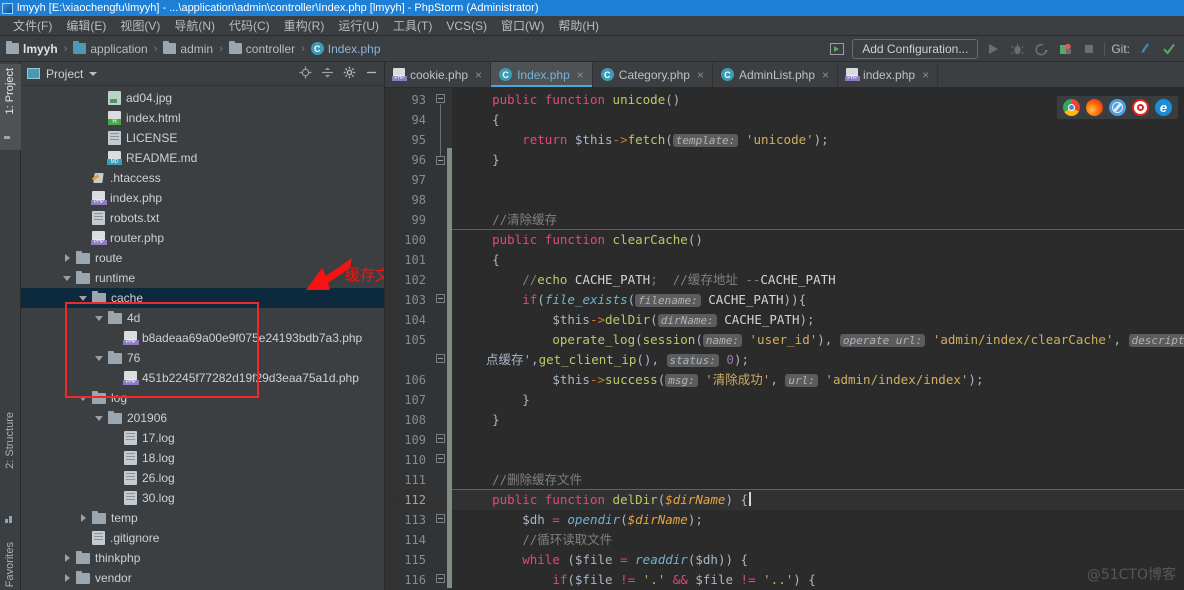  What do you see at coordinates (10, 440) in the screenshot?
I see `tool-window-button-structure: 2: Structure` at bounding box center [10, 440].